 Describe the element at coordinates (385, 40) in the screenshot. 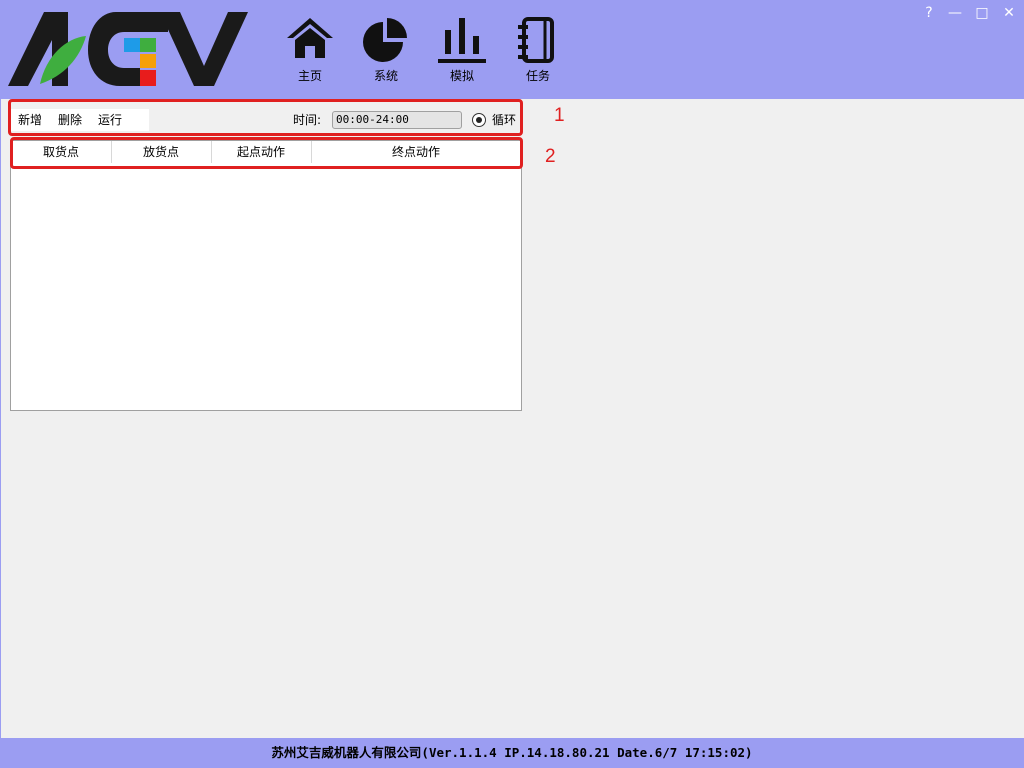

I see `pie-chart-icon` at that location.